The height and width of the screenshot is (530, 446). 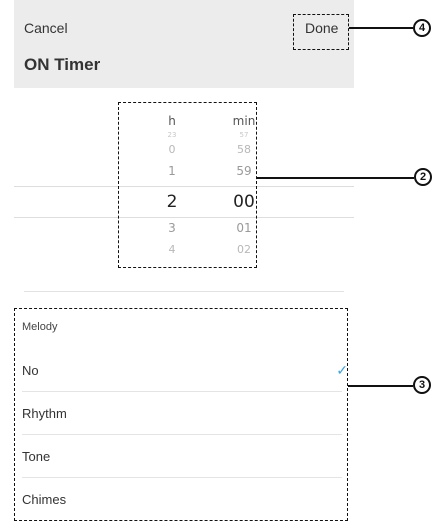 I want to click on done-highlight-box, so click(x=321, y=32).